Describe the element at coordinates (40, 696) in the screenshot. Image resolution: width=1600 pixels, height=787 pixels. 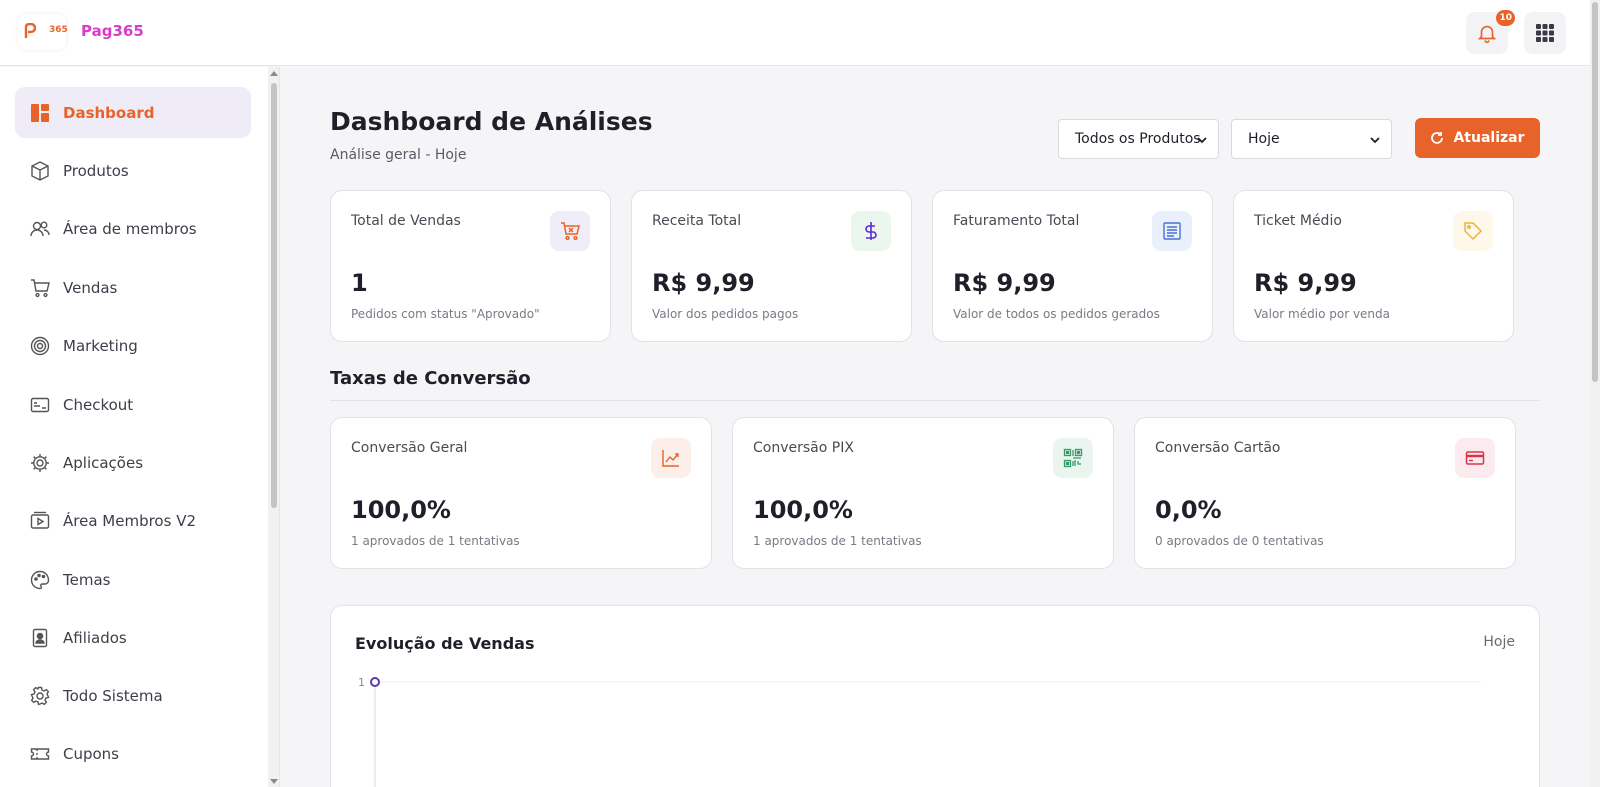
I see `settings-icon` at that location.